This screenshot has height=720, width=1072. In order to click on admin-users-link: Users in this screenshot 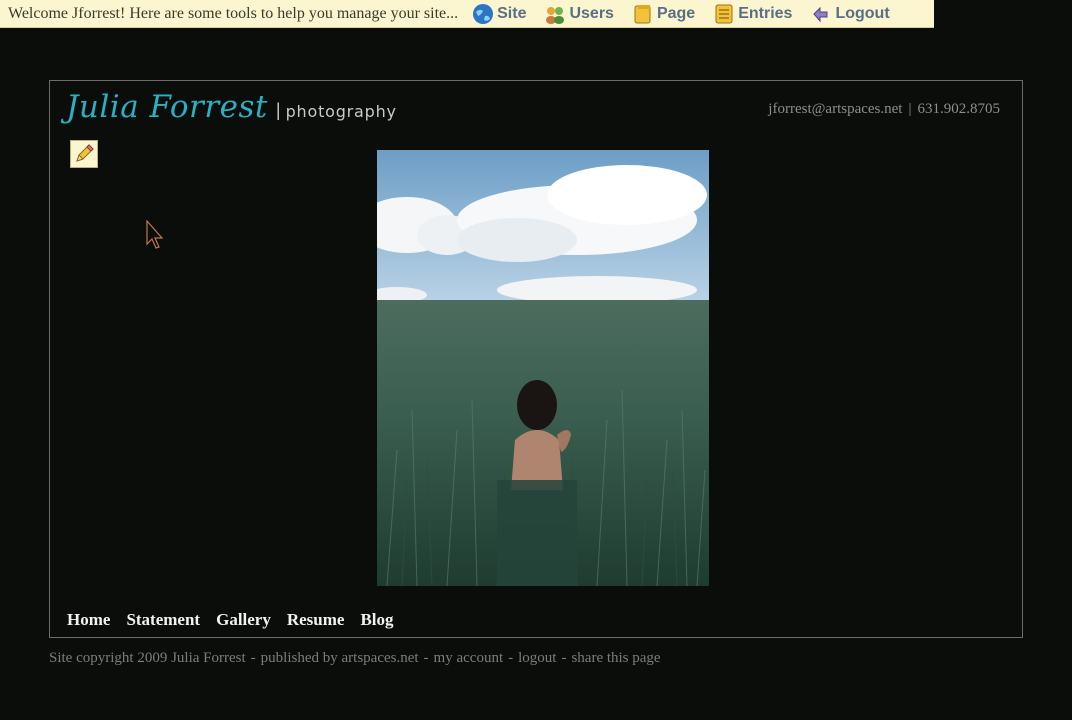, I will do `click(579, 14)`.